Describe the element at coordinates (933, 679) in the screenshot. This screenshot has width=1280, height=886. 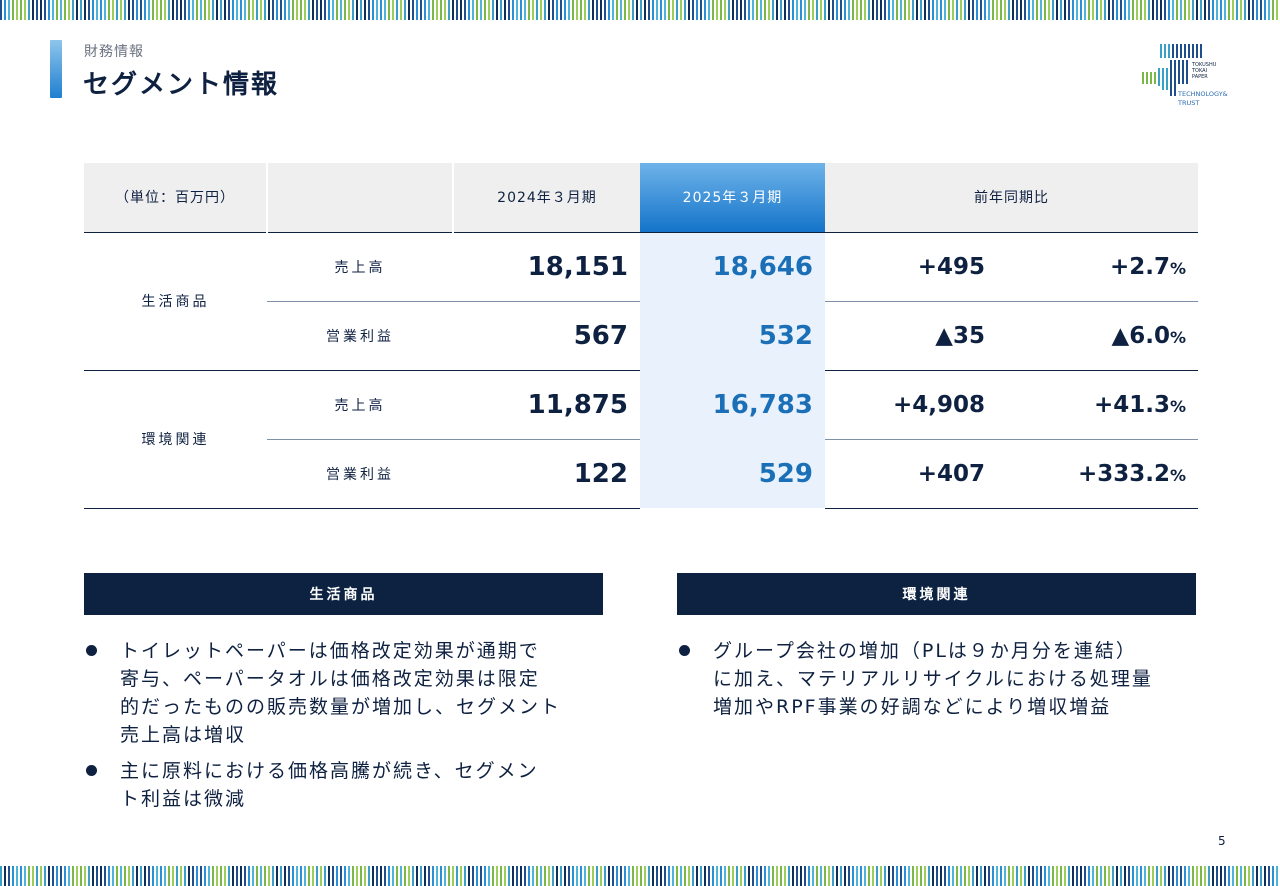
I see `bullet-line: に加え、マテリアルリサイクルにおける処理量` at that location.